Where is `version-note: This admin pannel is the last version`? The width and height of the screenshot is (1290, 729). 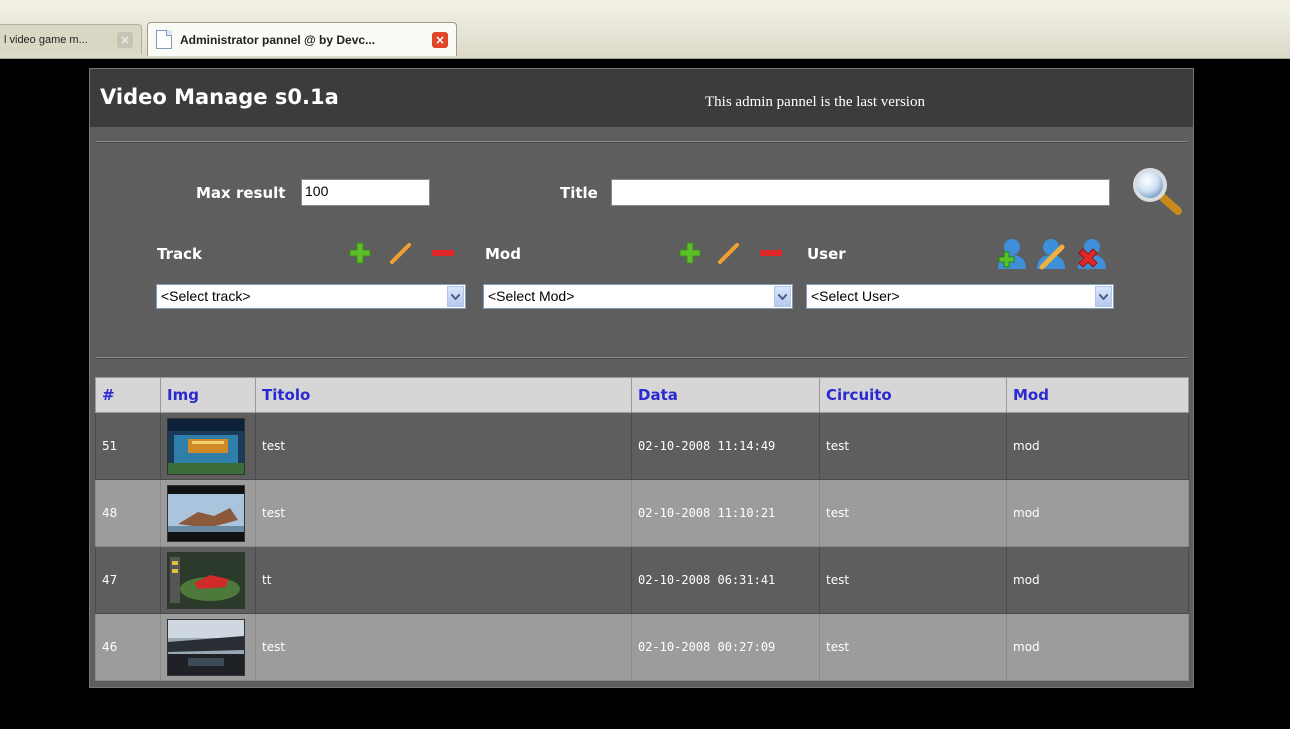
version-note: This admin pannel is the last version is located at coordinates (815, 102).